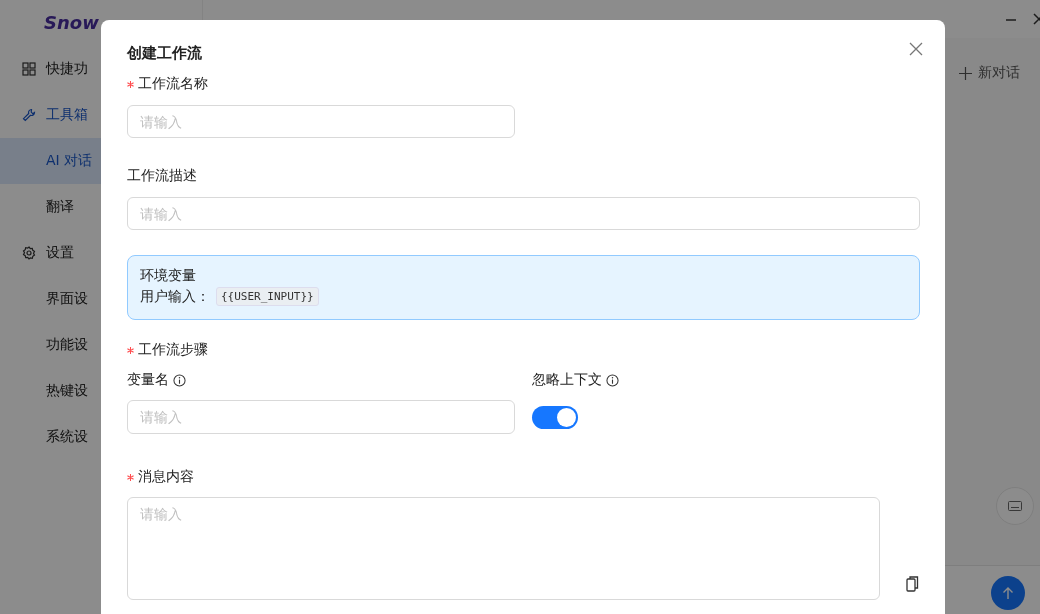 The image size is (1040, 614). I want to click on variable-code: {{USER_INPUT}}, so click(267, 296).